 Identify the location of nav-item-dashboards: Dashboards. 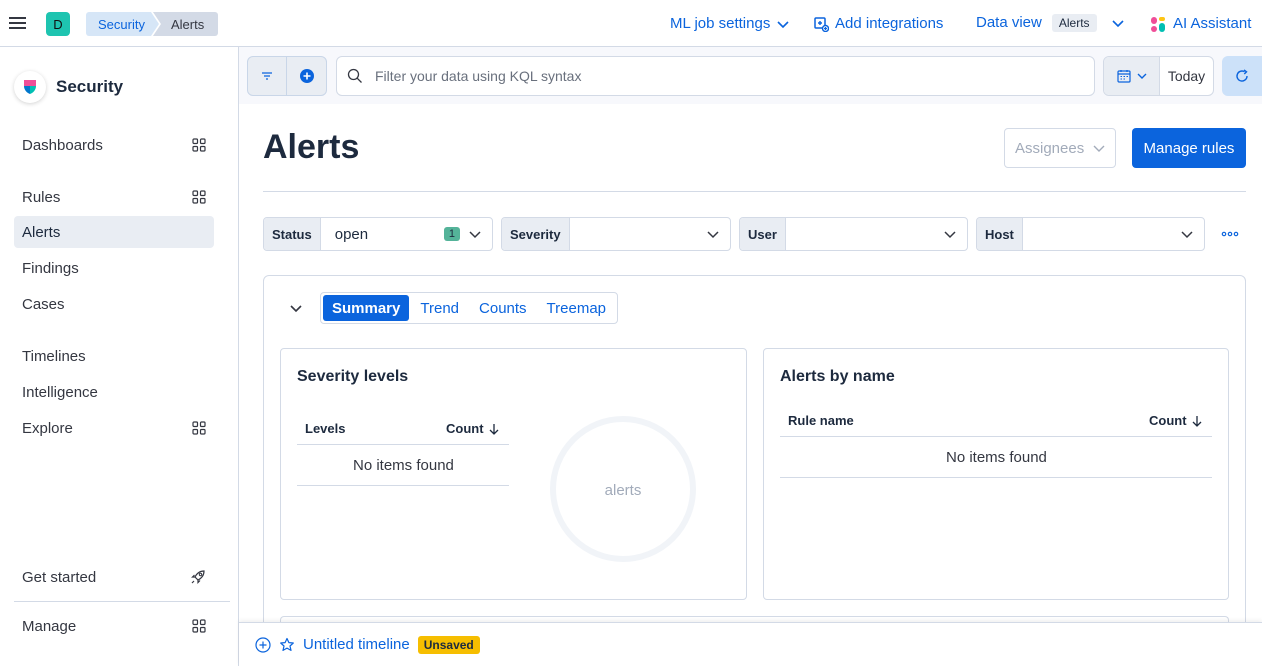
(114, 145).